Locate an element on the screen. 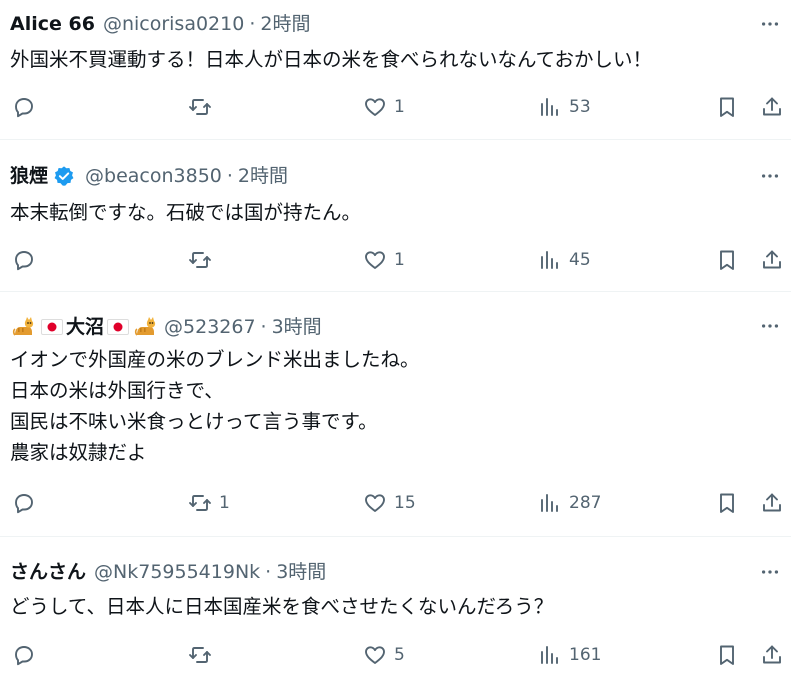 Image resolution: width=791 pixels, height=692 pixels. retweet-button: 1 is located at coordinates (209, 503).